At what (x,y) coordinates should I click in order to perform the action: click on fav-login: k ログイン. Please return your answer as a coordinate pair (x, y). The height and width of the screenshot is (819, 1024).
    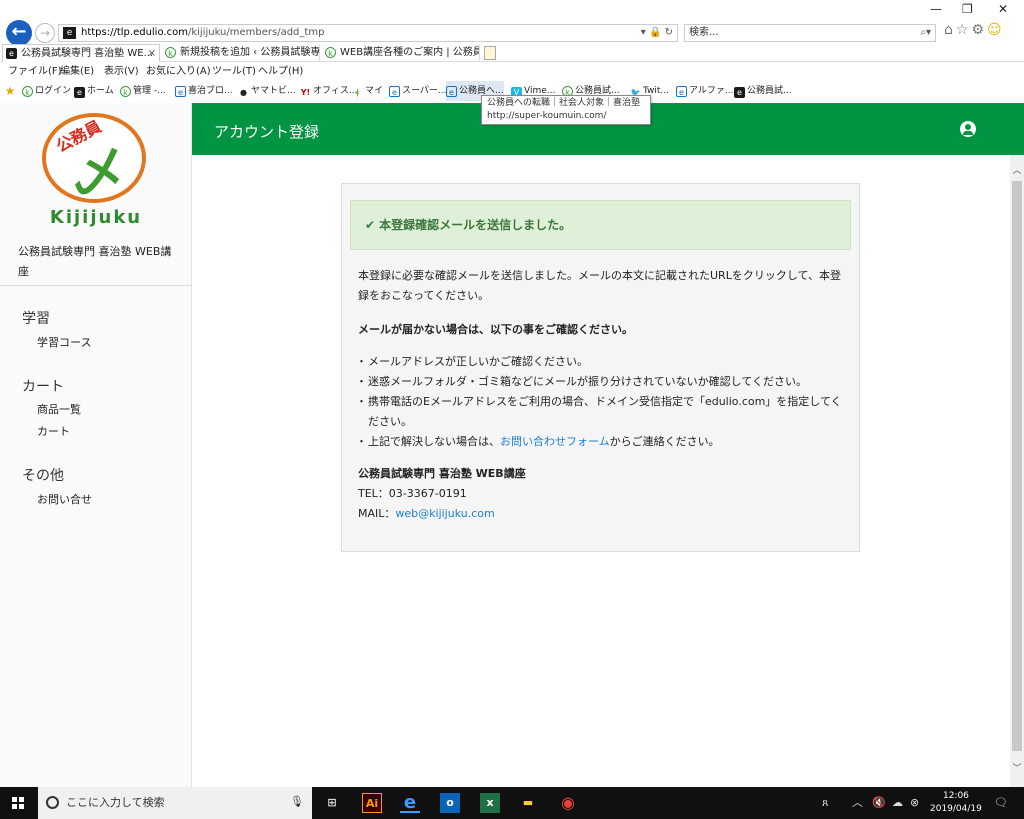
    Looking at the image, I should click on (46, 91).